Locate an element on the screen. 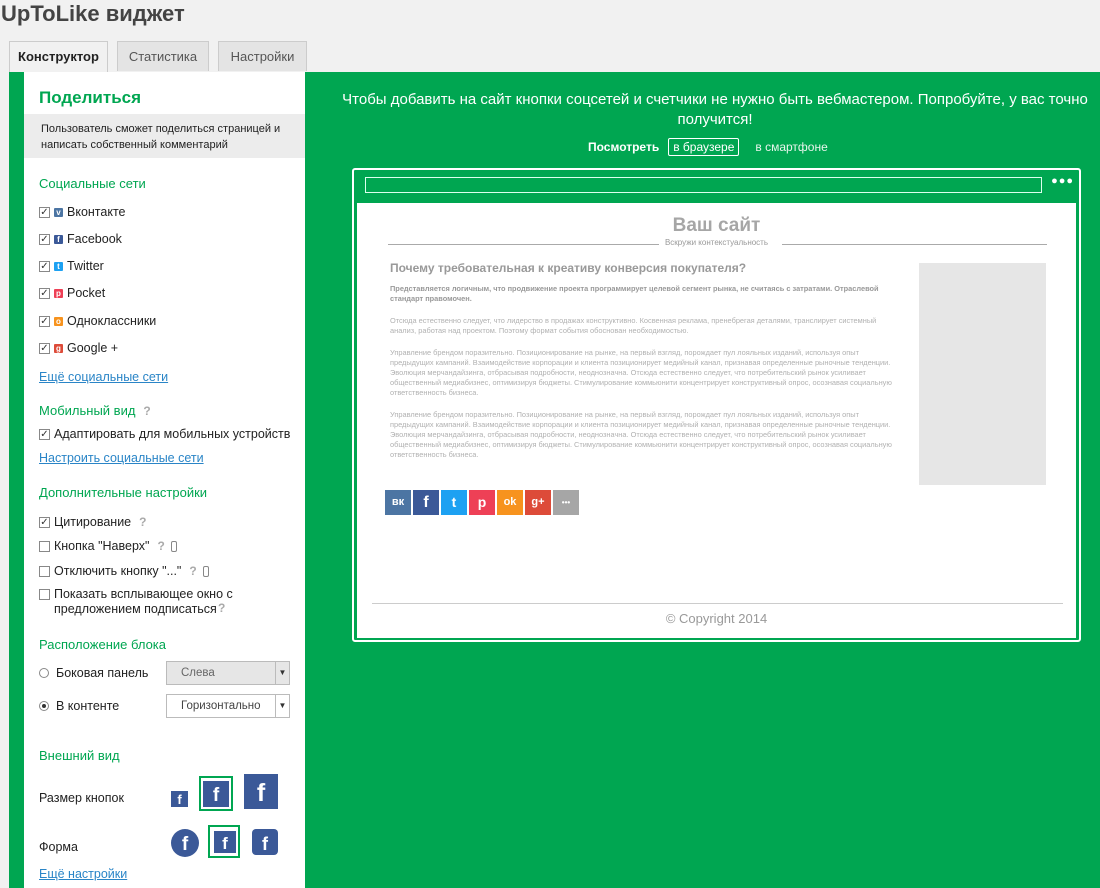  facebook-share-button: f is located at coordinates (426, 502).